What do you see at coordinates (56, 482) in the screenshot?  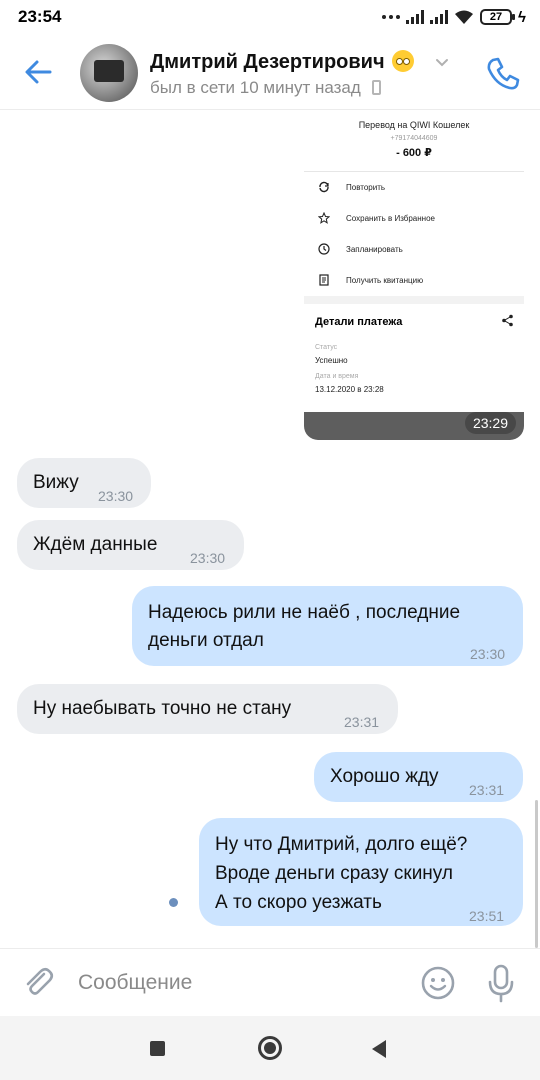 I see `message-text: Вижу` at bounding box center [56, 482].